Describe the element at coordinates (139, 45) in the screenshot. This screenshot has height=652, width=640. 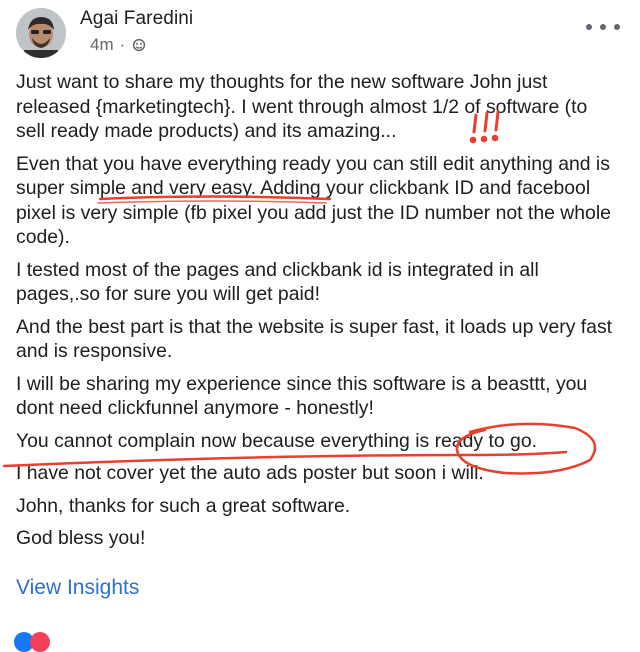
I see `friends-icon` at that location.